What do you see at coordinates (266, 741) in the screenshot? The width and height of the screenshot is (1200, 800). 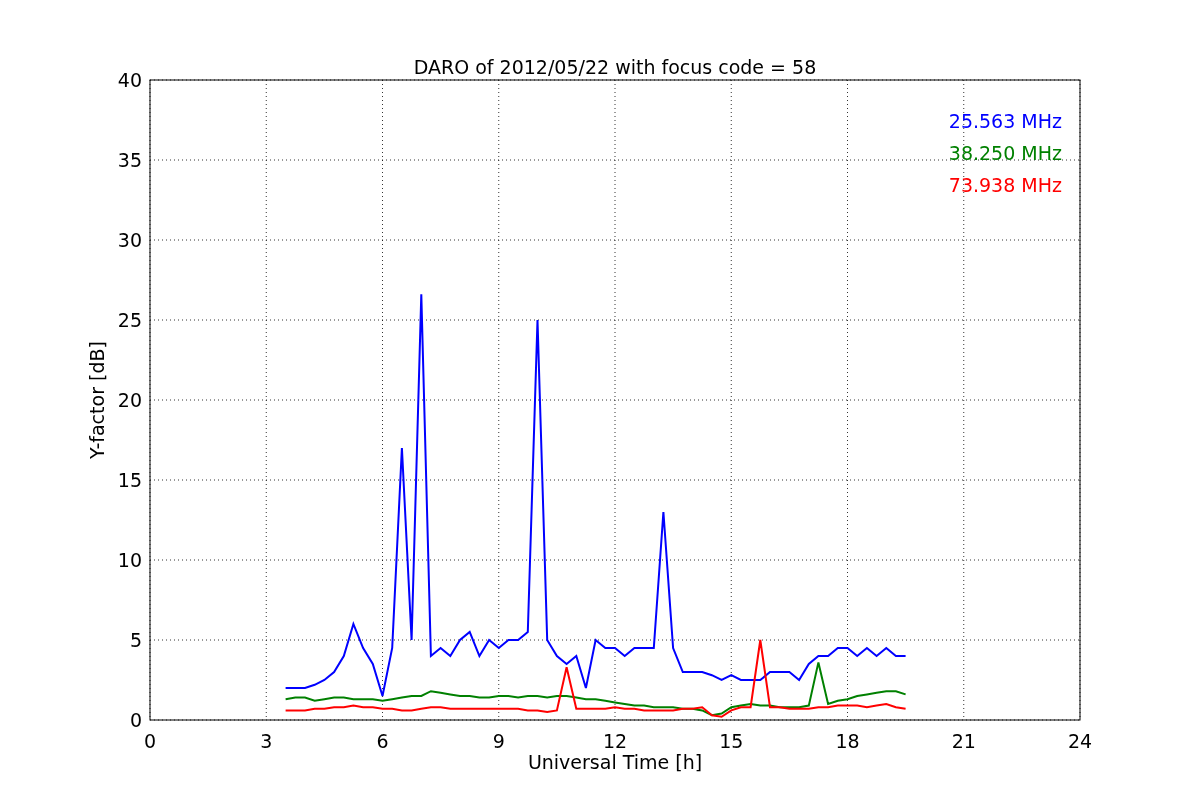 I see `tick-label: 3` at bounding box center [266, 741].